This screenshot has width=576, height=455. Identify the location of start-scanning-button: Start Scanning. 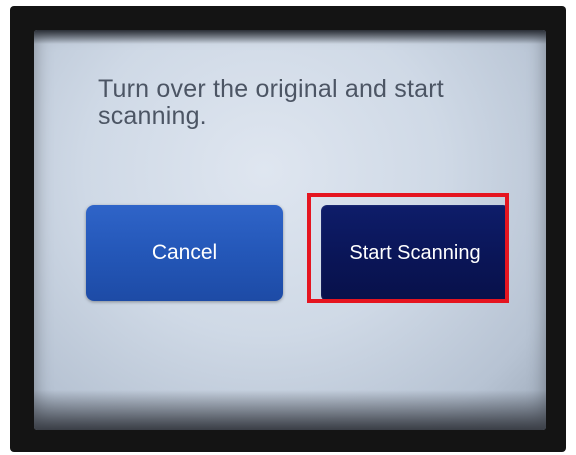
(415, 253).